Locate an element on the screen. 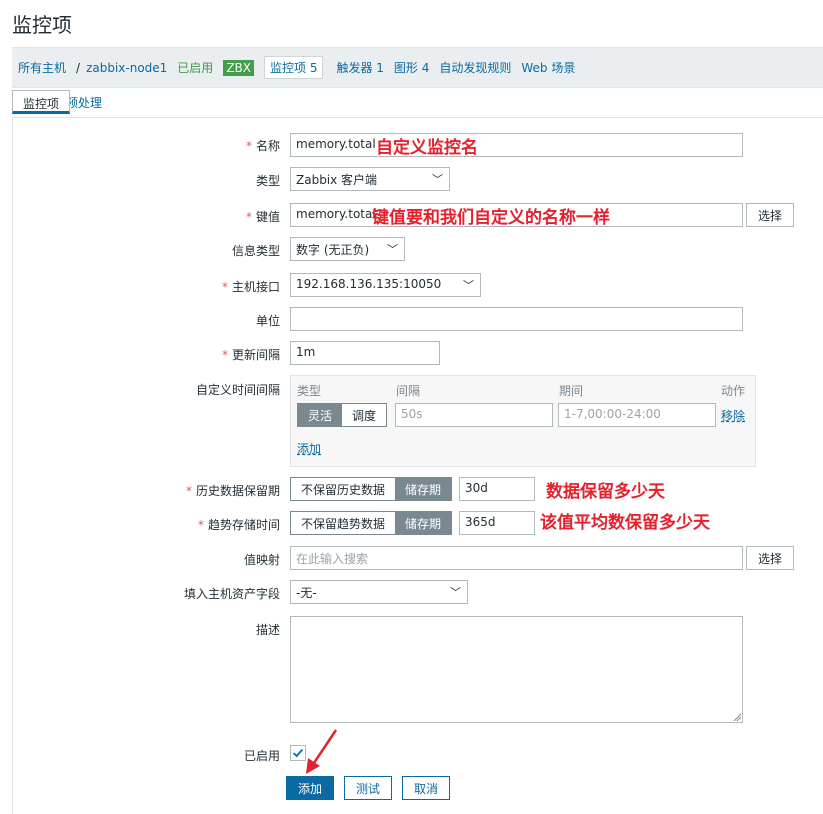 This screenshot has height=814, width=823. col-action-header: 动作 is located at coordinates (733, 391).